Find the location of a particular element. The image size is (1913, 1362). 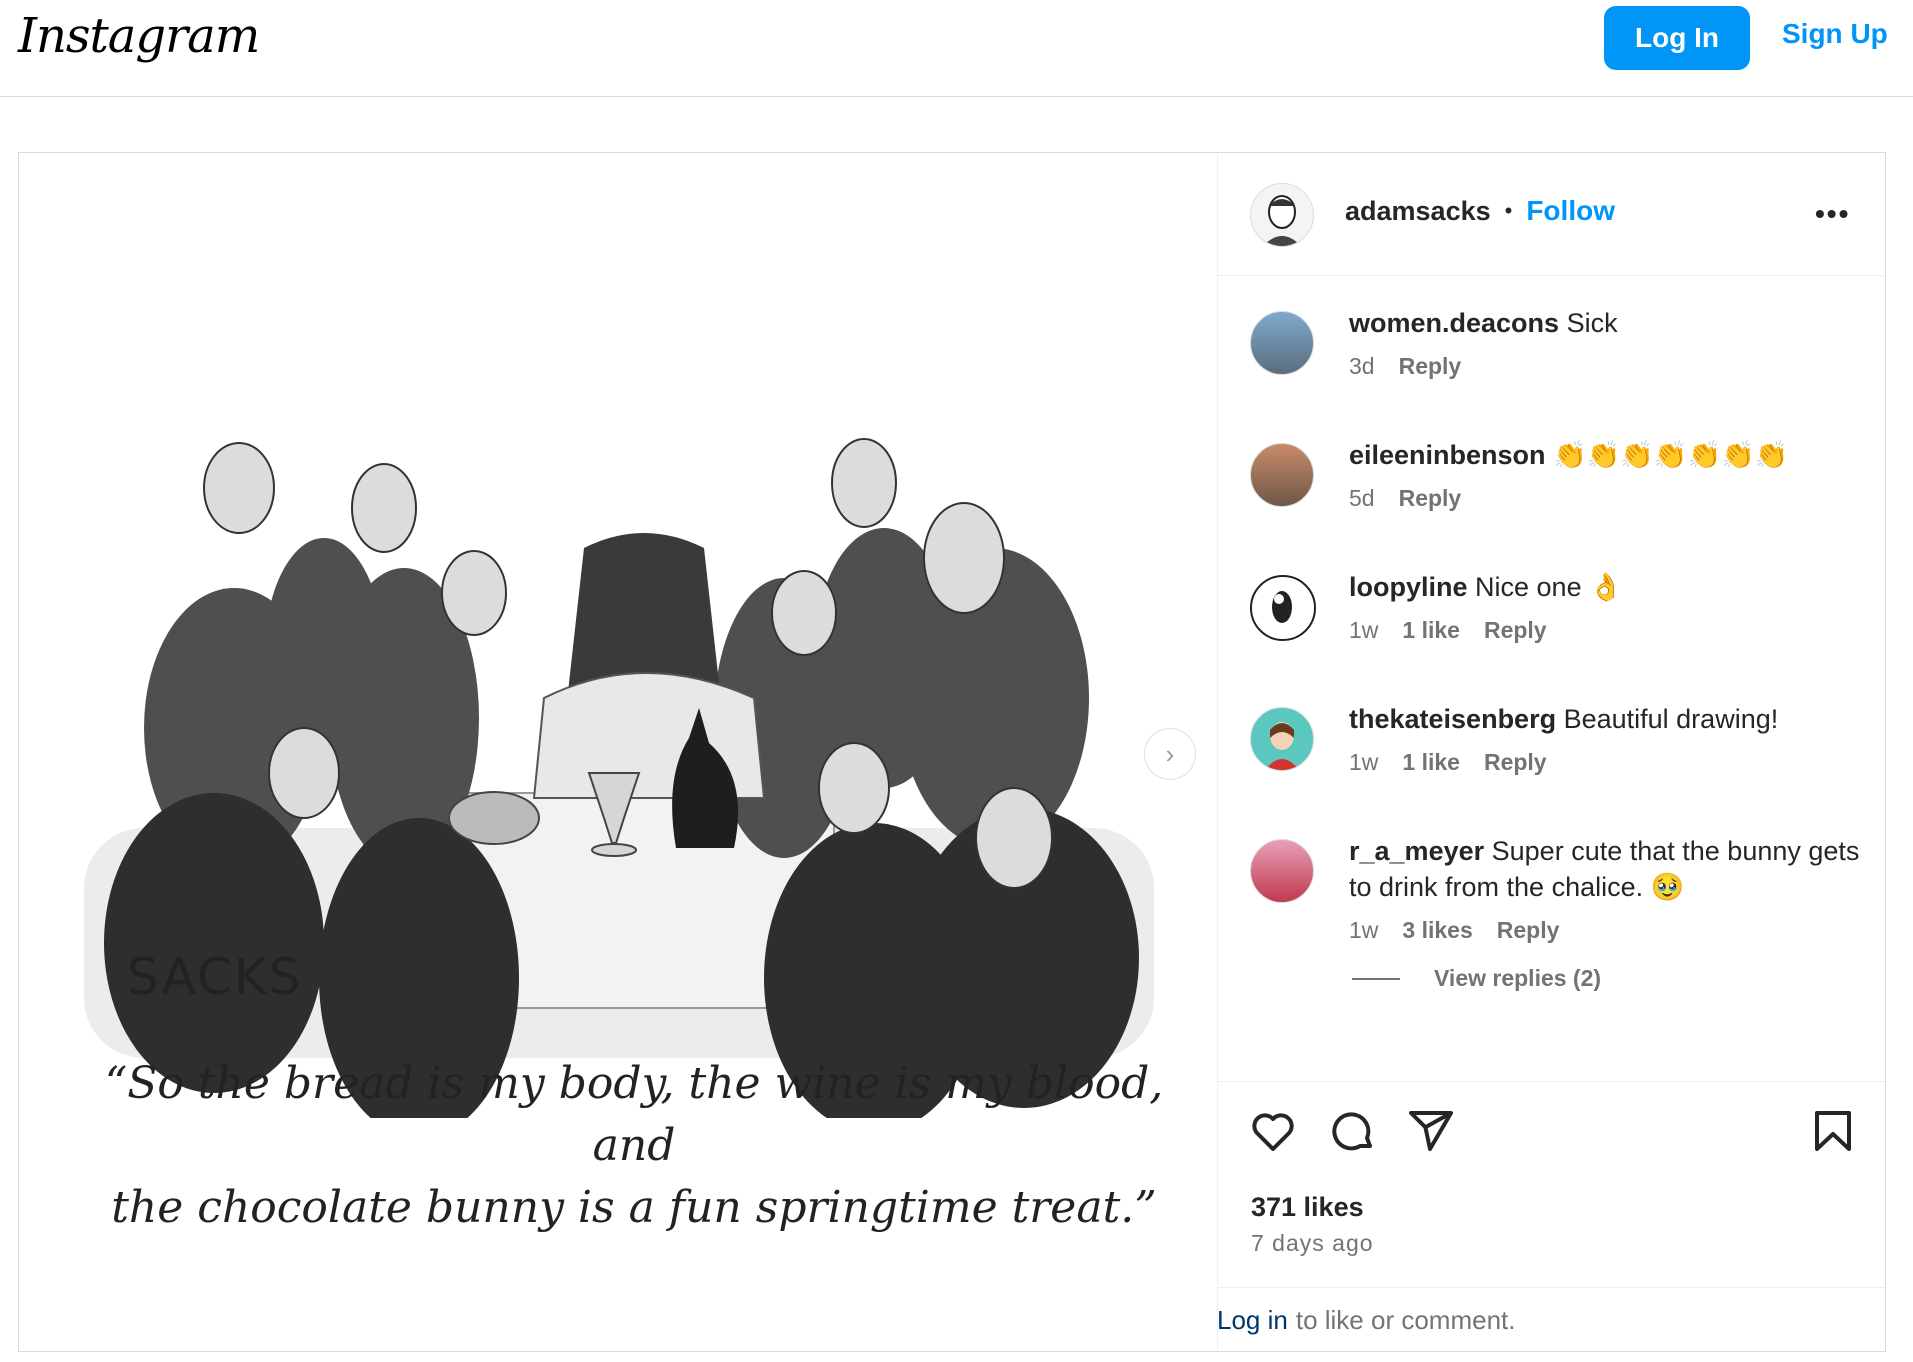

comment-text: 👏👏👏👏👏👏👏 is located at coordinates (1671, 455).